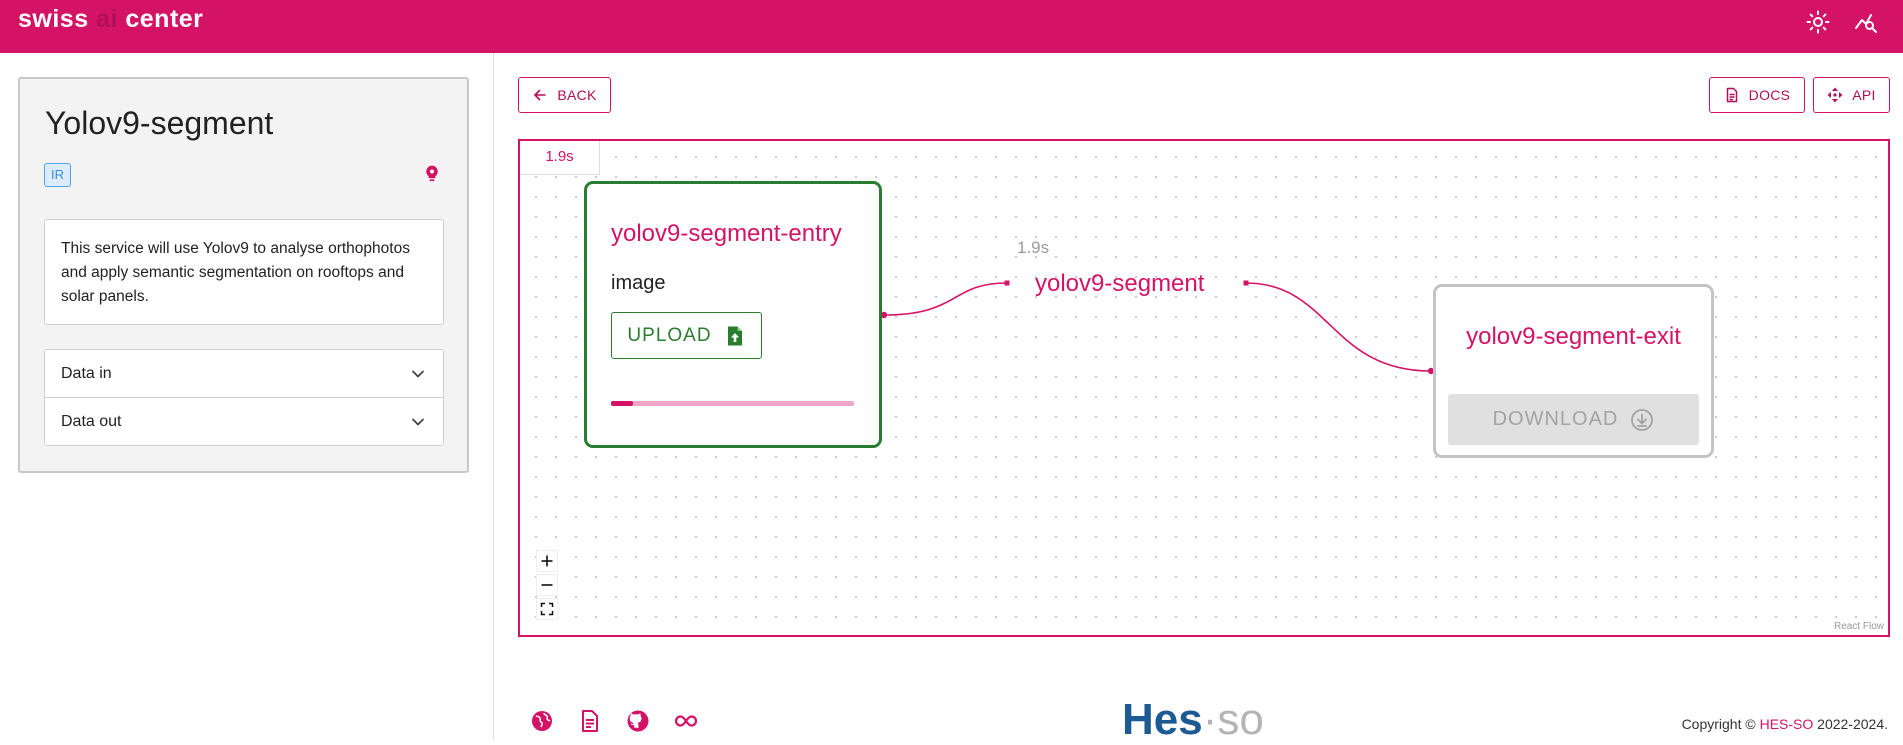 This screenshot has height=745, width=1903. I want to click on zoom-in-button, so click(547, 561).